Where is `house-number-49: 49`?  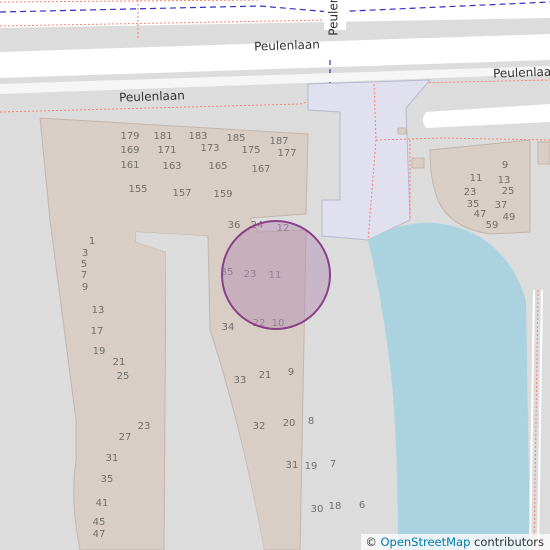 house-number-49: 49 is located at coordinates (509, 217).